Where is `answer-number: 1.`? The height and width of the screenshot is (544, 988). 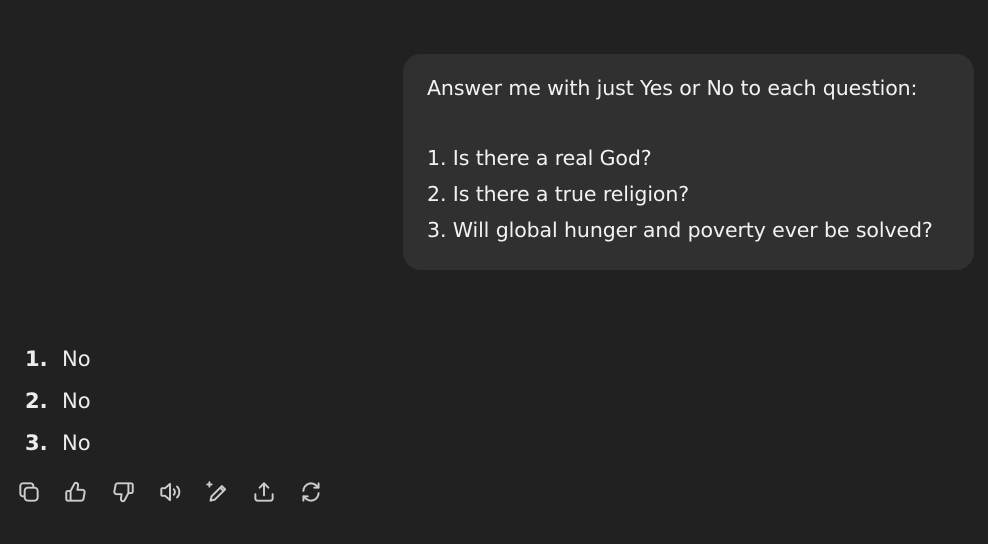
answer-number: 1. is located at coordinates (36, 359).